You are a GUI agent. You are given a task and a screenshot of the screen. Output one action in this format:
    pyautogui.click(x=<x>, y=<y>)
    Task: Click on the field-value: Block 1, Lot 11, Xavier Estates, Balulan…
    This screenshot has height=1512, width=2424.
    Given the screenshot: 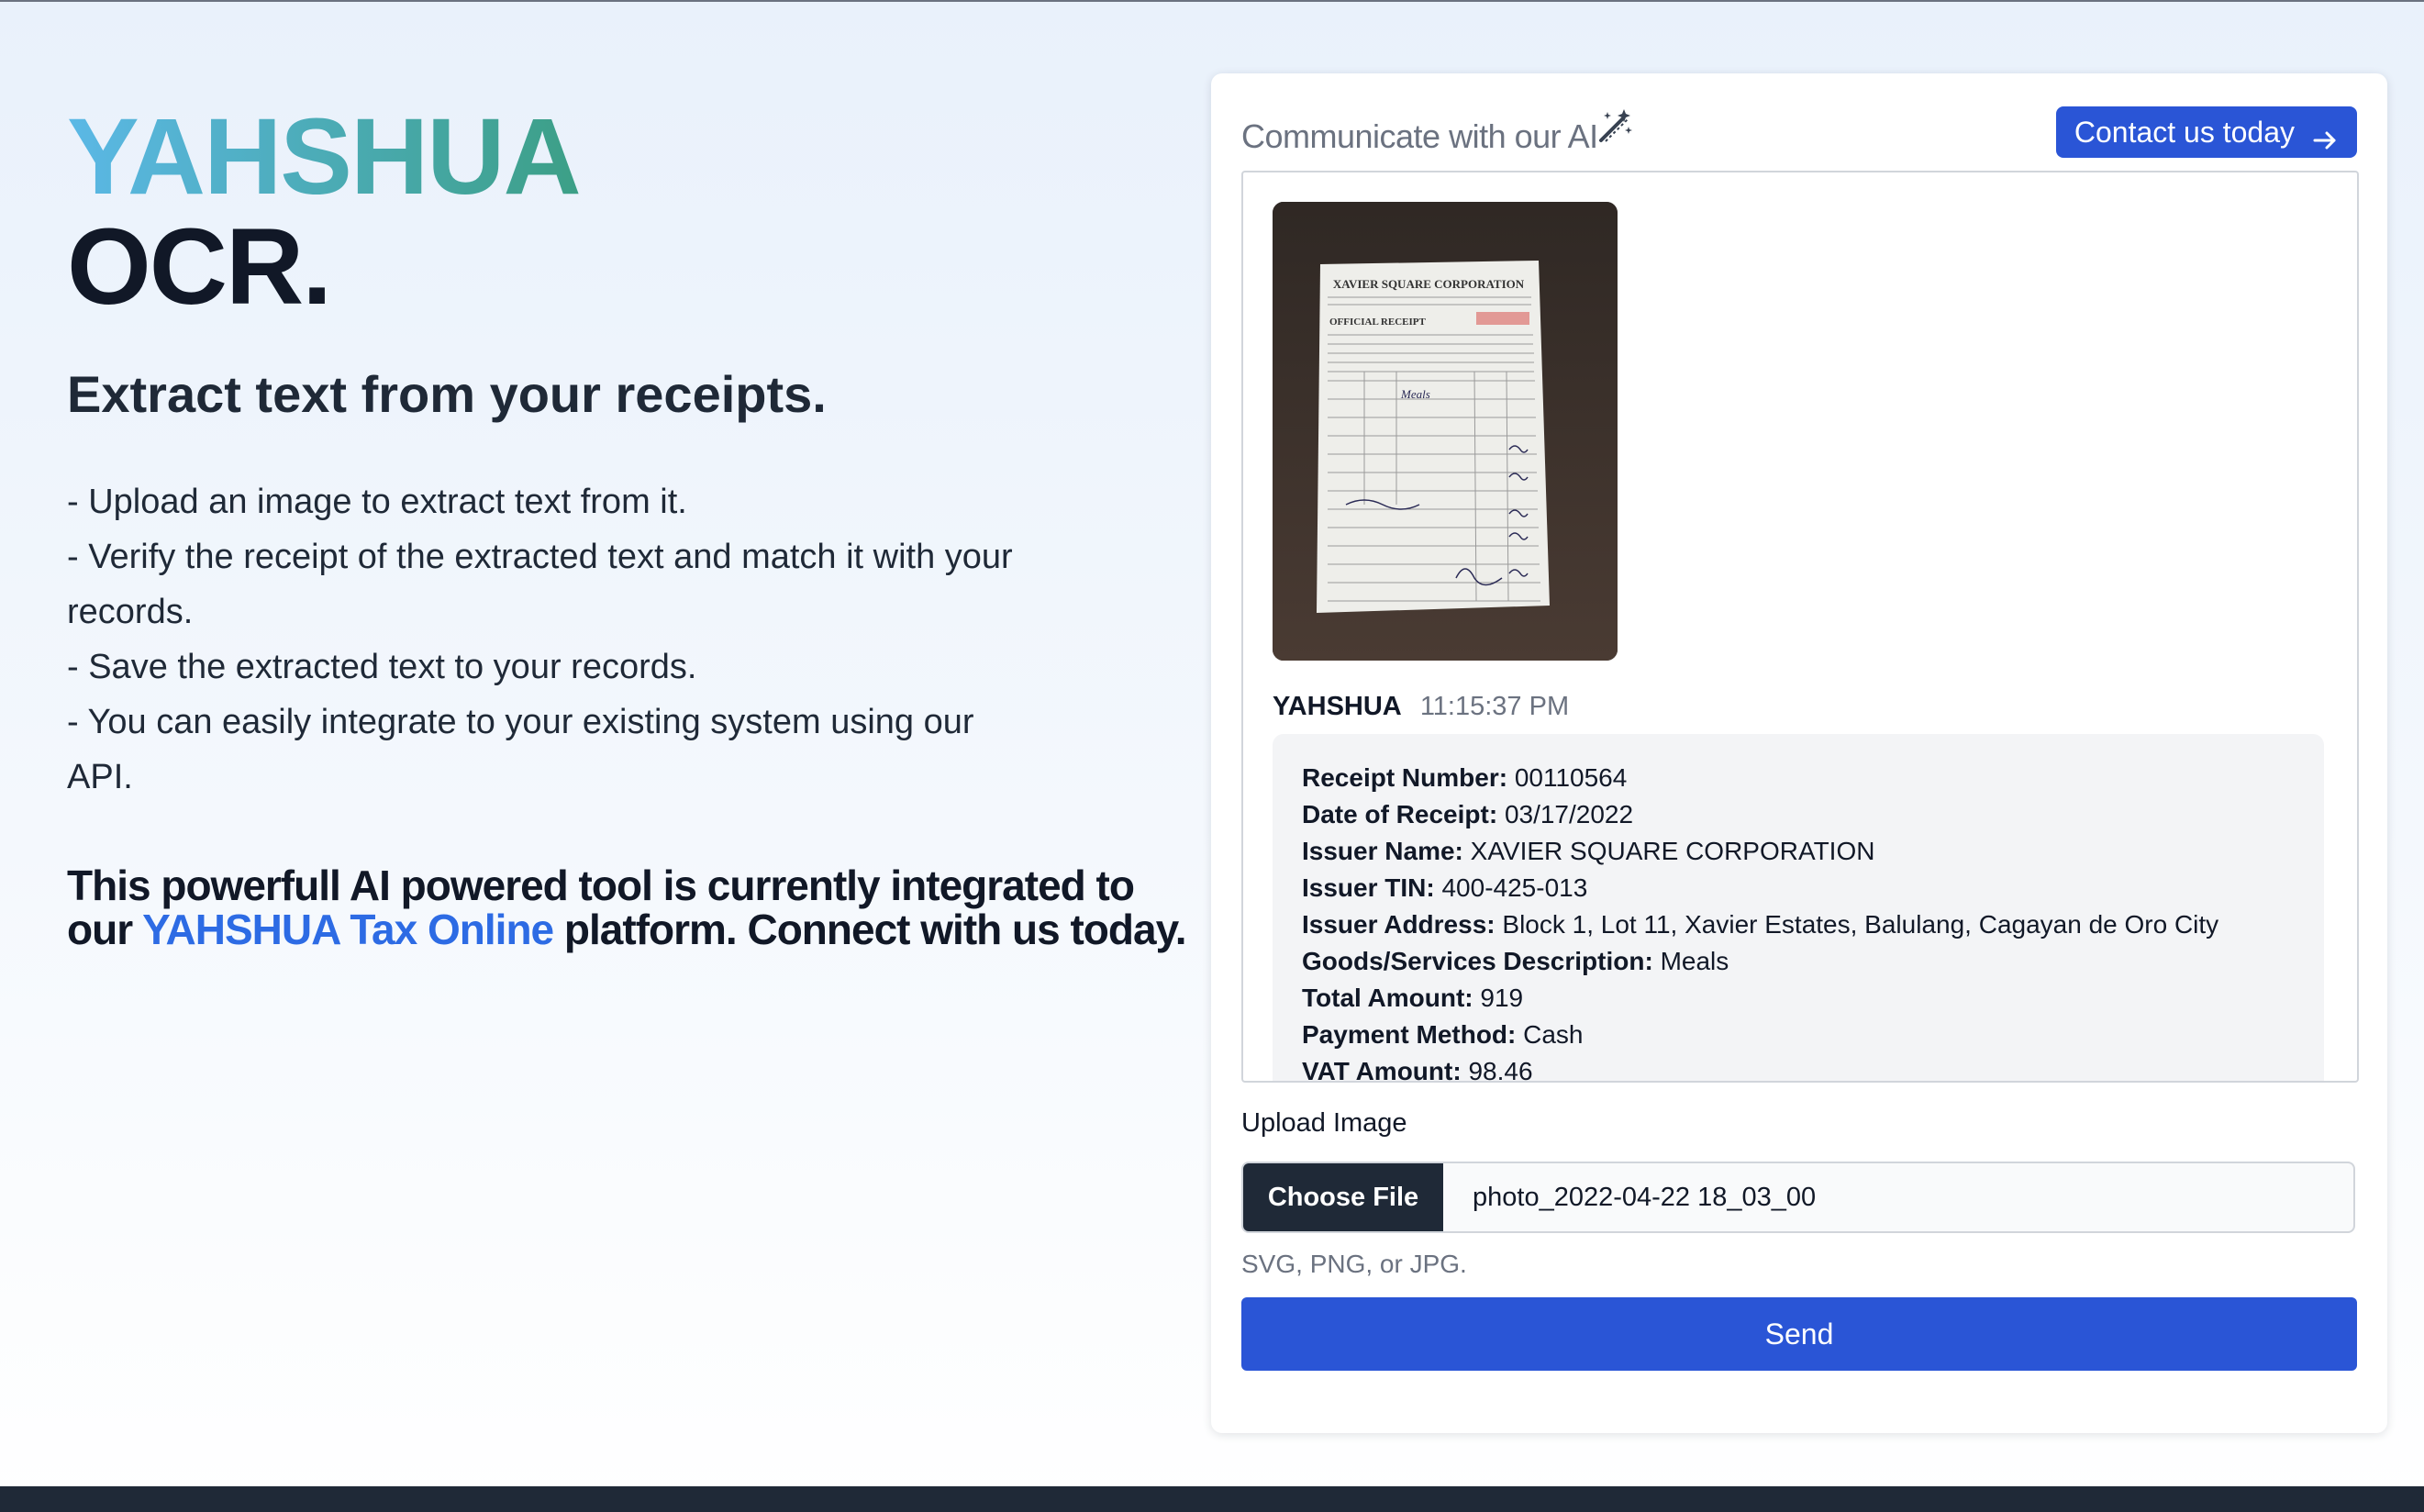 What is the action you would take?
    pyautogui.click(x=1860, y=924)
    